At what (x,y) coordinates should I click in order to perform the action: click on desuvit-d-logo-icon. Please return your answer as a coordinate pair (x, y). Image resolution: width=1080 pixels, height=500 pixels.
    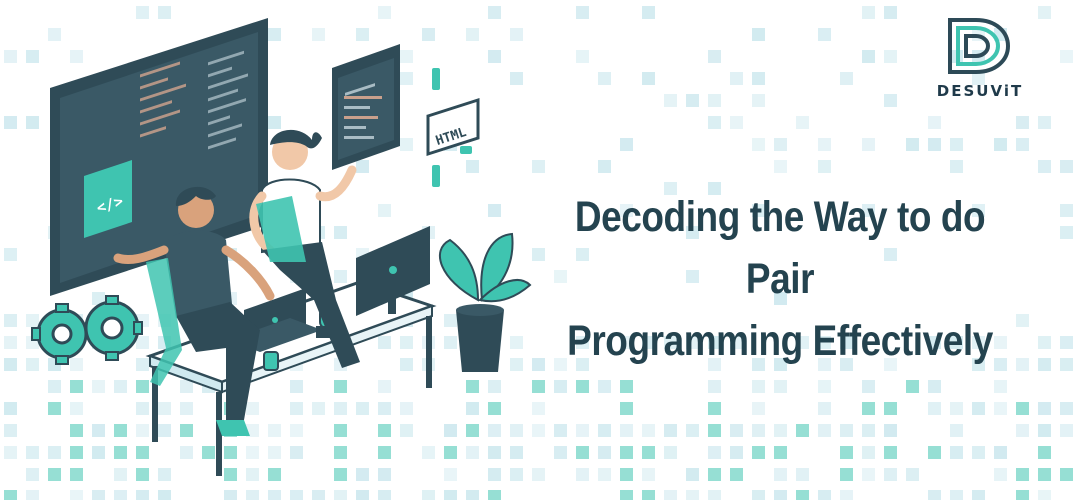
    Looking at the image, I should click on (979, 46).